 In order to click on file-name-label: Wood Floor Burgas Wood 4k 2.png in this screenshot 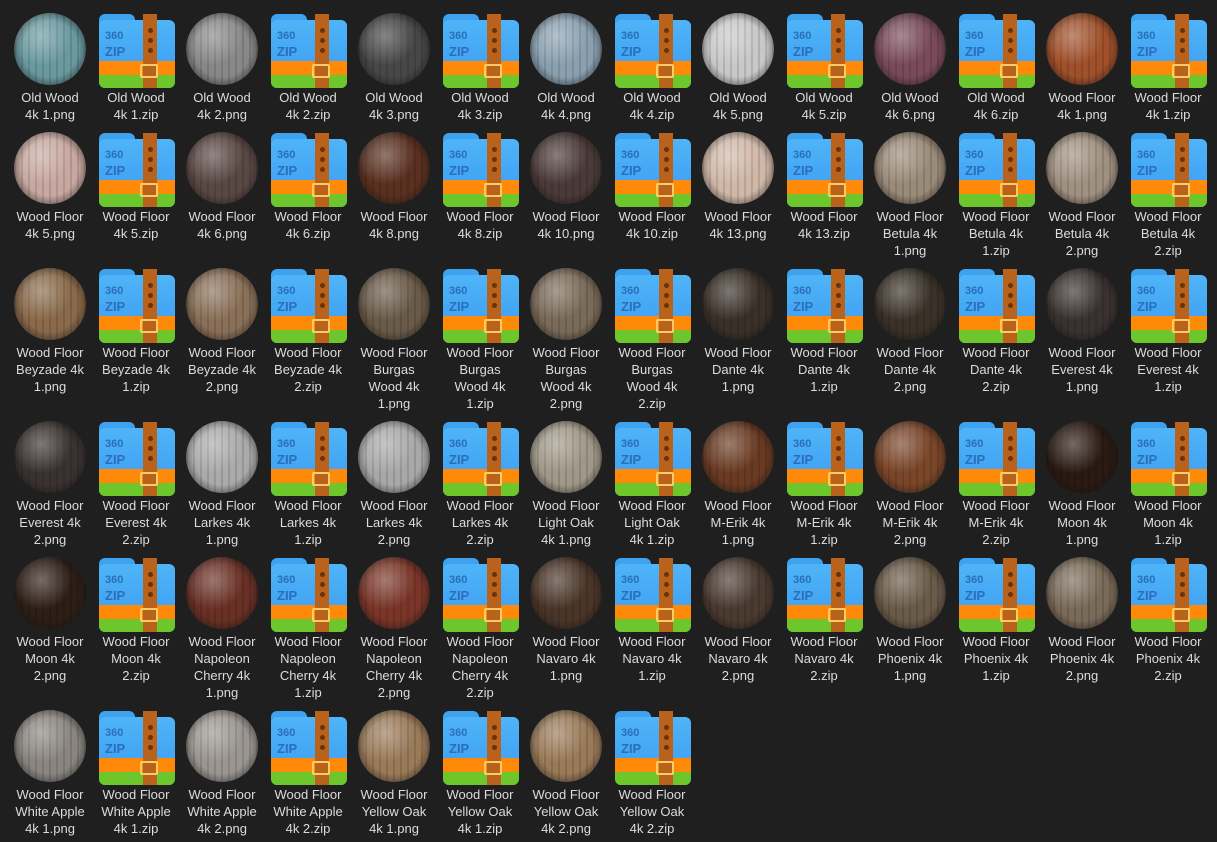, I will do `click(566, 378)`.